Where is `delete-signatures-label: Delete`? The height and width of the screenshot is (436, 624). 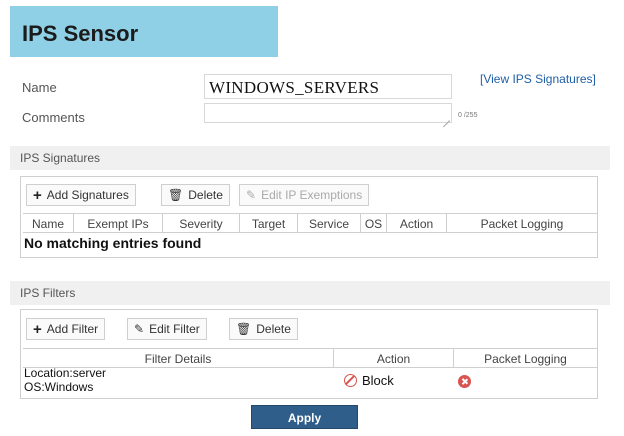 delete-signatures-label: Delete is located at coordinates (205, 195).